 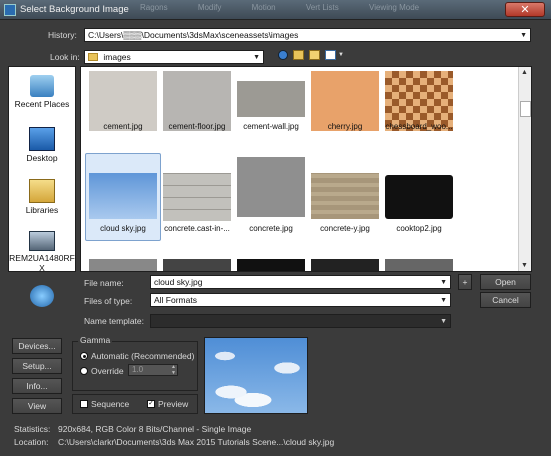 I want to click on bg-tab: Viewing Mode, so click(x=394, y=7).